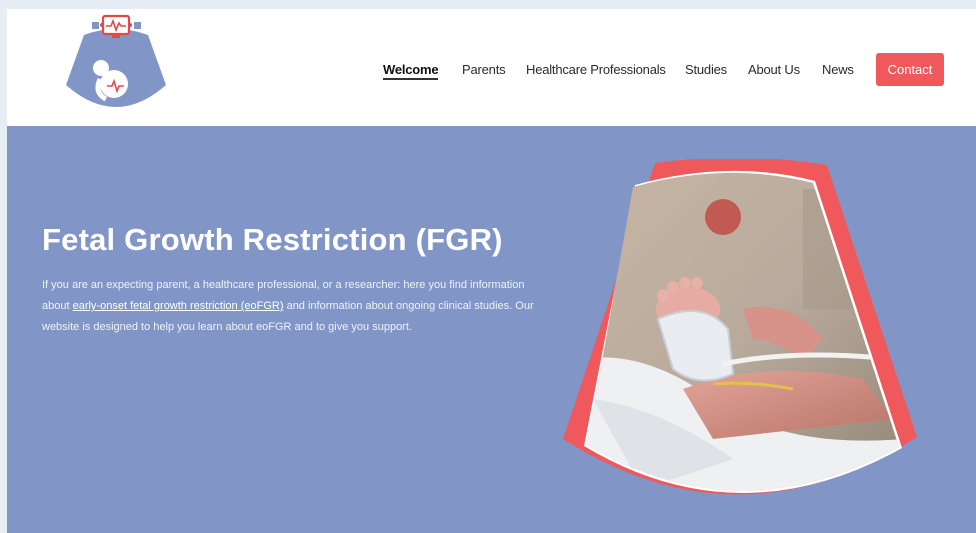 Image resolution: width=976 pixels, height=533 pixels. Describe the element at coordinates (484, 69) in the screenshot. I see `nav-parents: Parents` at that location.